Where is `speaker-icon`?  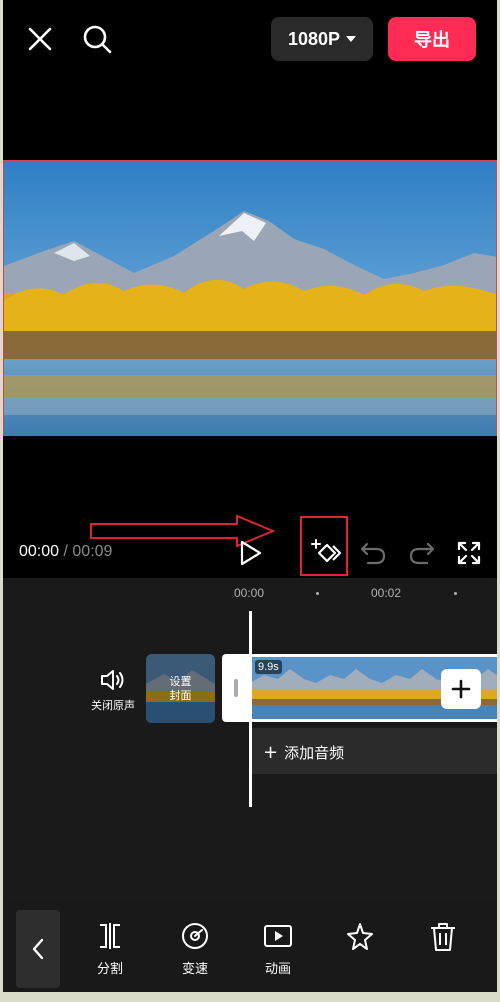 speaker-icon is located at coordinates (113, 680).